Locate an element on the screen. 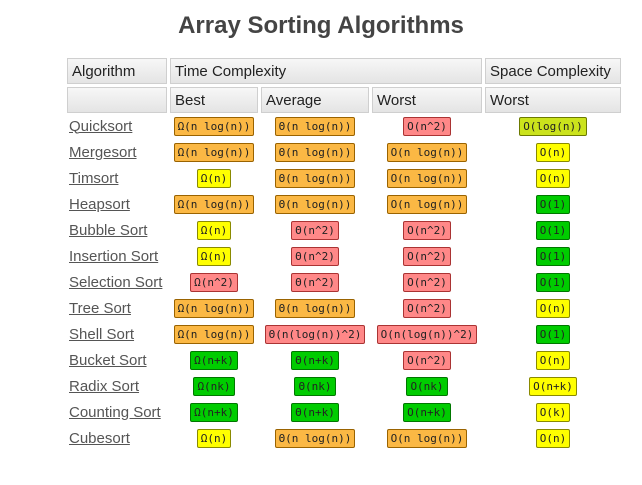 The height and width of the screenshot is (485, 642). worst-complexity-badge: O(n(log(n))^2) is located at coordinates (427, 334).